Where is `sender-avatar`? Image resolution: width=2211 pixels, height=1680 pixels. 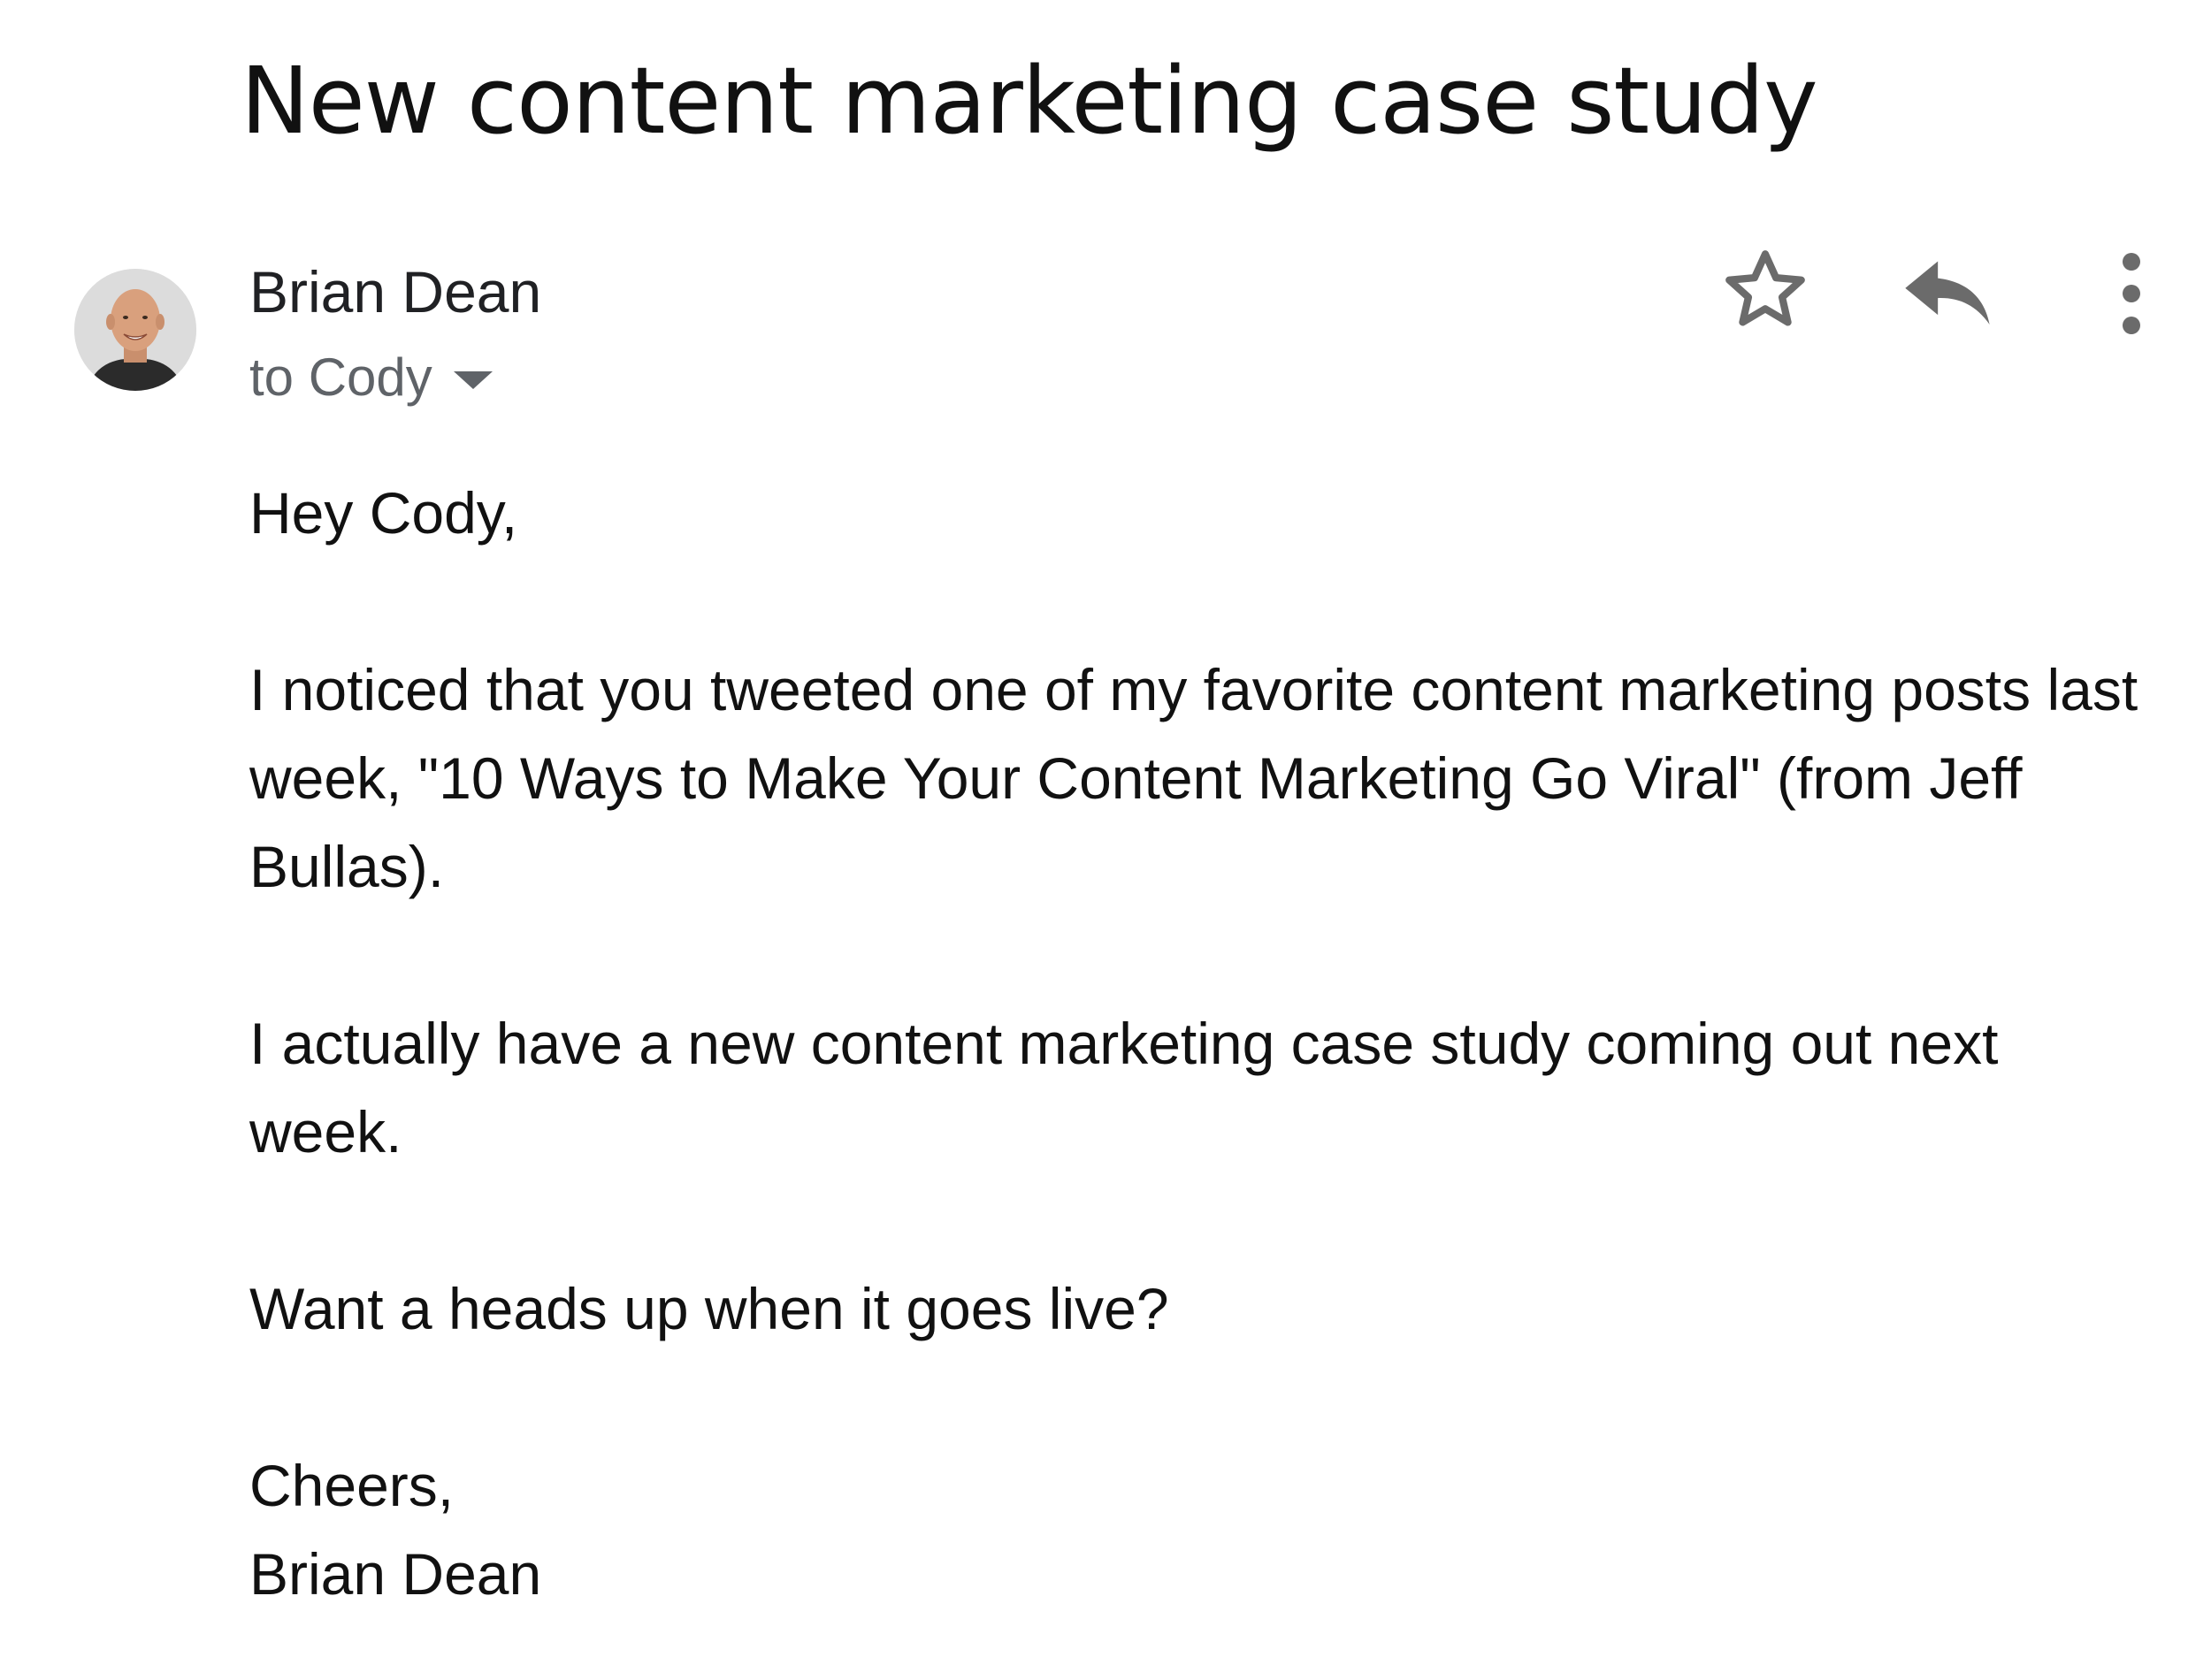 sender-avatar is located at coordinates (135, 330).